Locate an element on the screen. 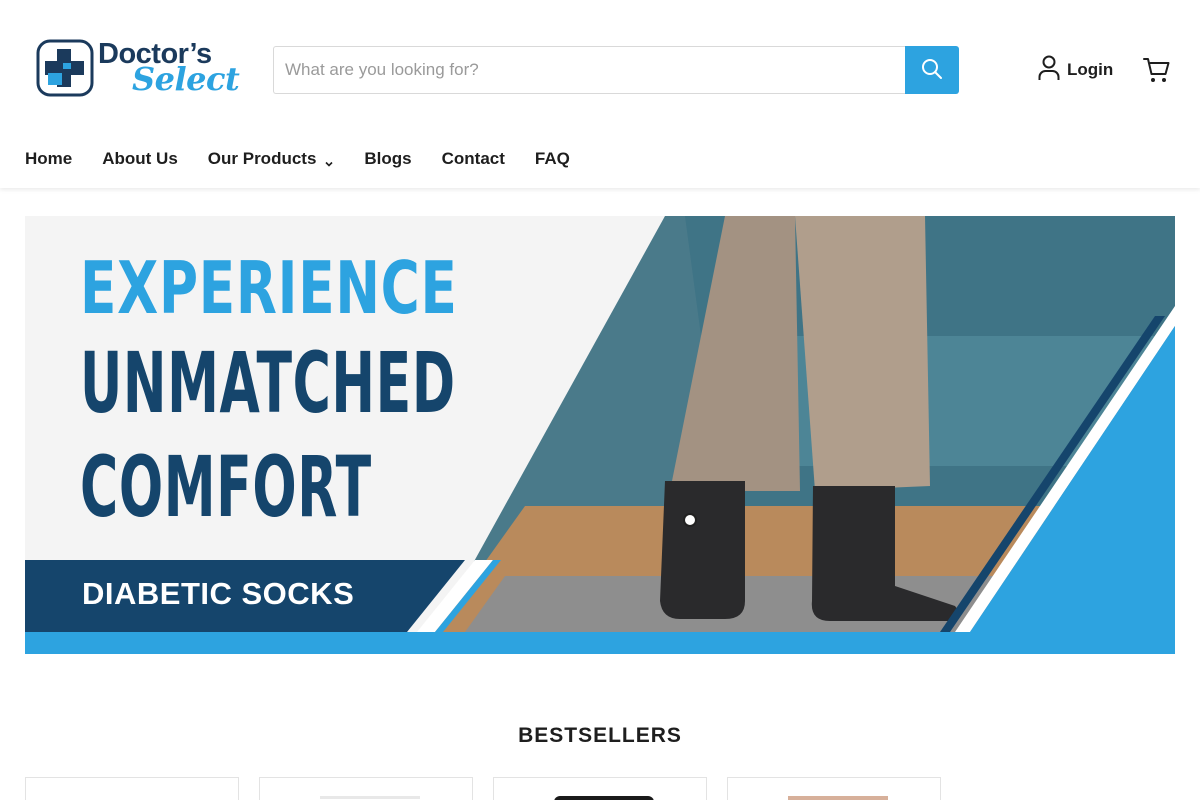  nav-item-faq: FAQ is located at coordinates (552, 159).